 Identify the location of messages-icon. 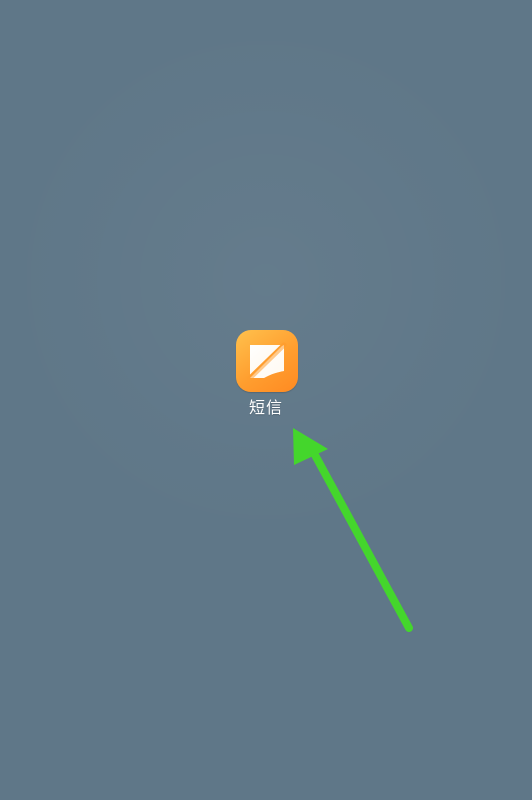
(267, 361).